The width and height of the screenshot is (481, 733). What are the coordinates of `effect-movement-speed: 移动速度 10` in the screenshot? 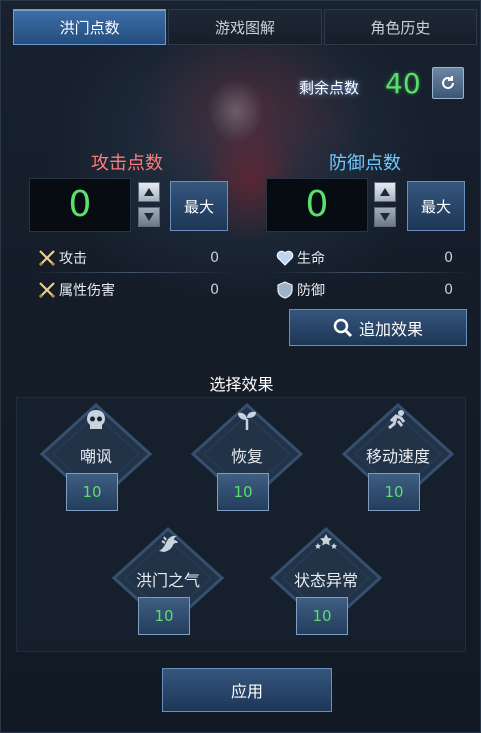 It's located at (398, 459).